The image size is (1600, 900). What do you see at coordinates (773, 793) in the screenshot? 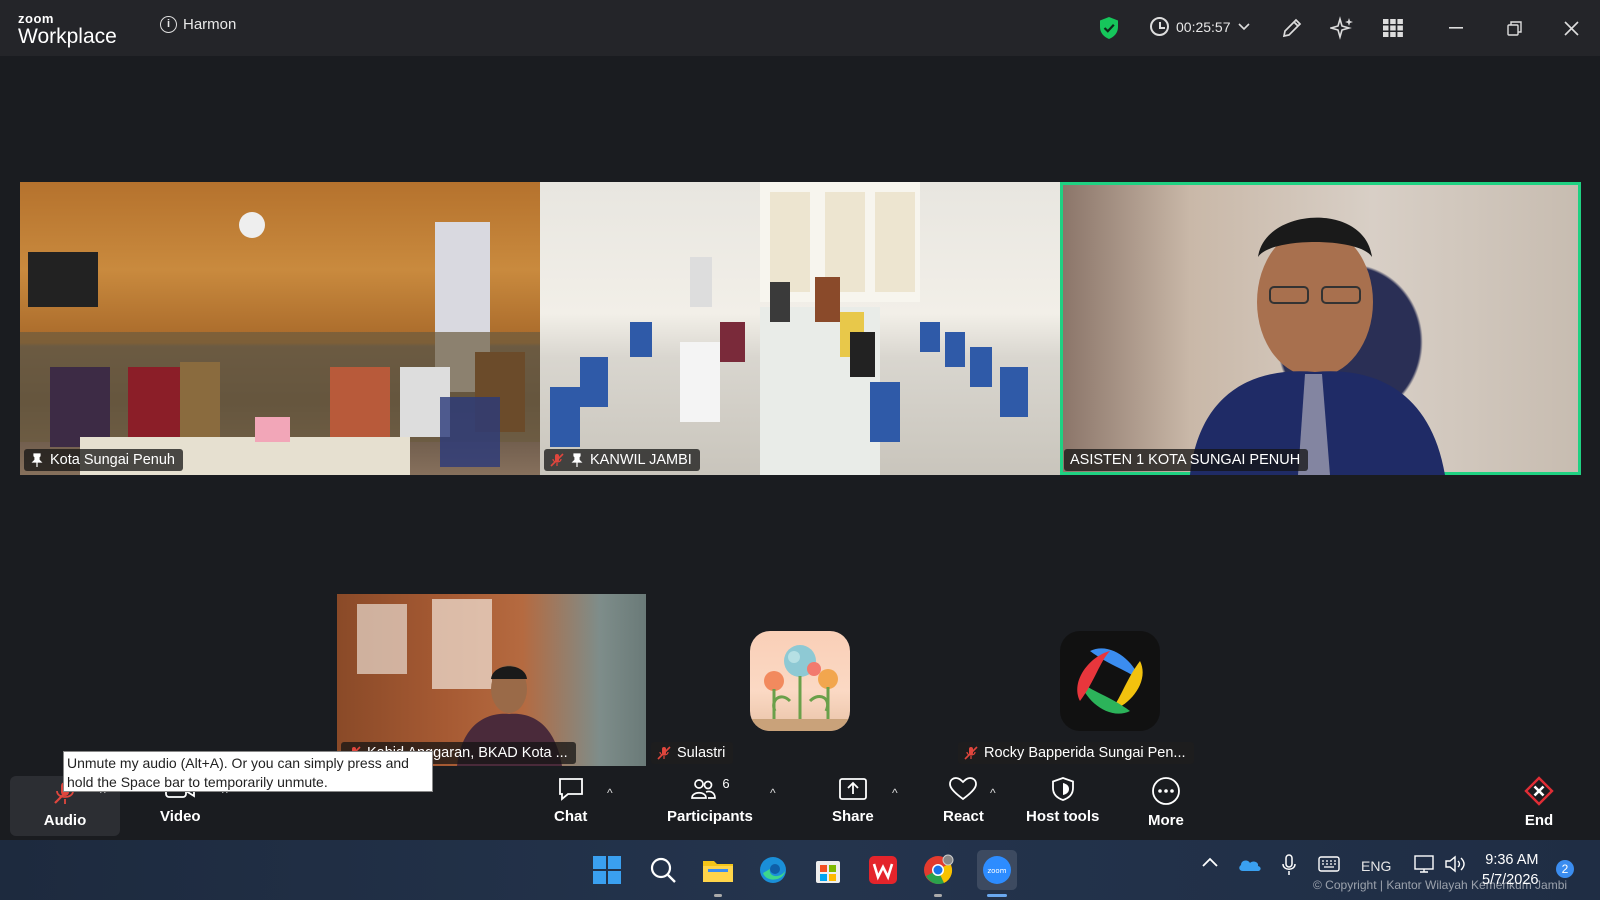
I see `participants-options-caret: ^` at bounding box center [773, 793].